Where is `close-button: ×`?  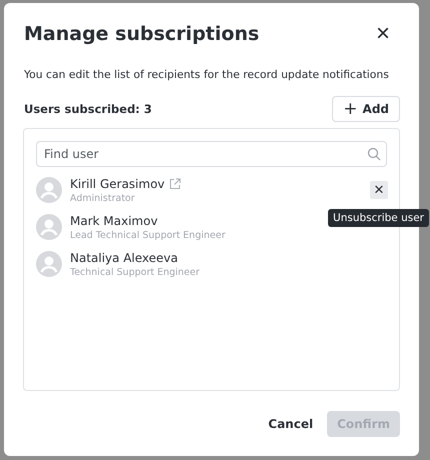 close-button: × is located at coordinates (383, 34).